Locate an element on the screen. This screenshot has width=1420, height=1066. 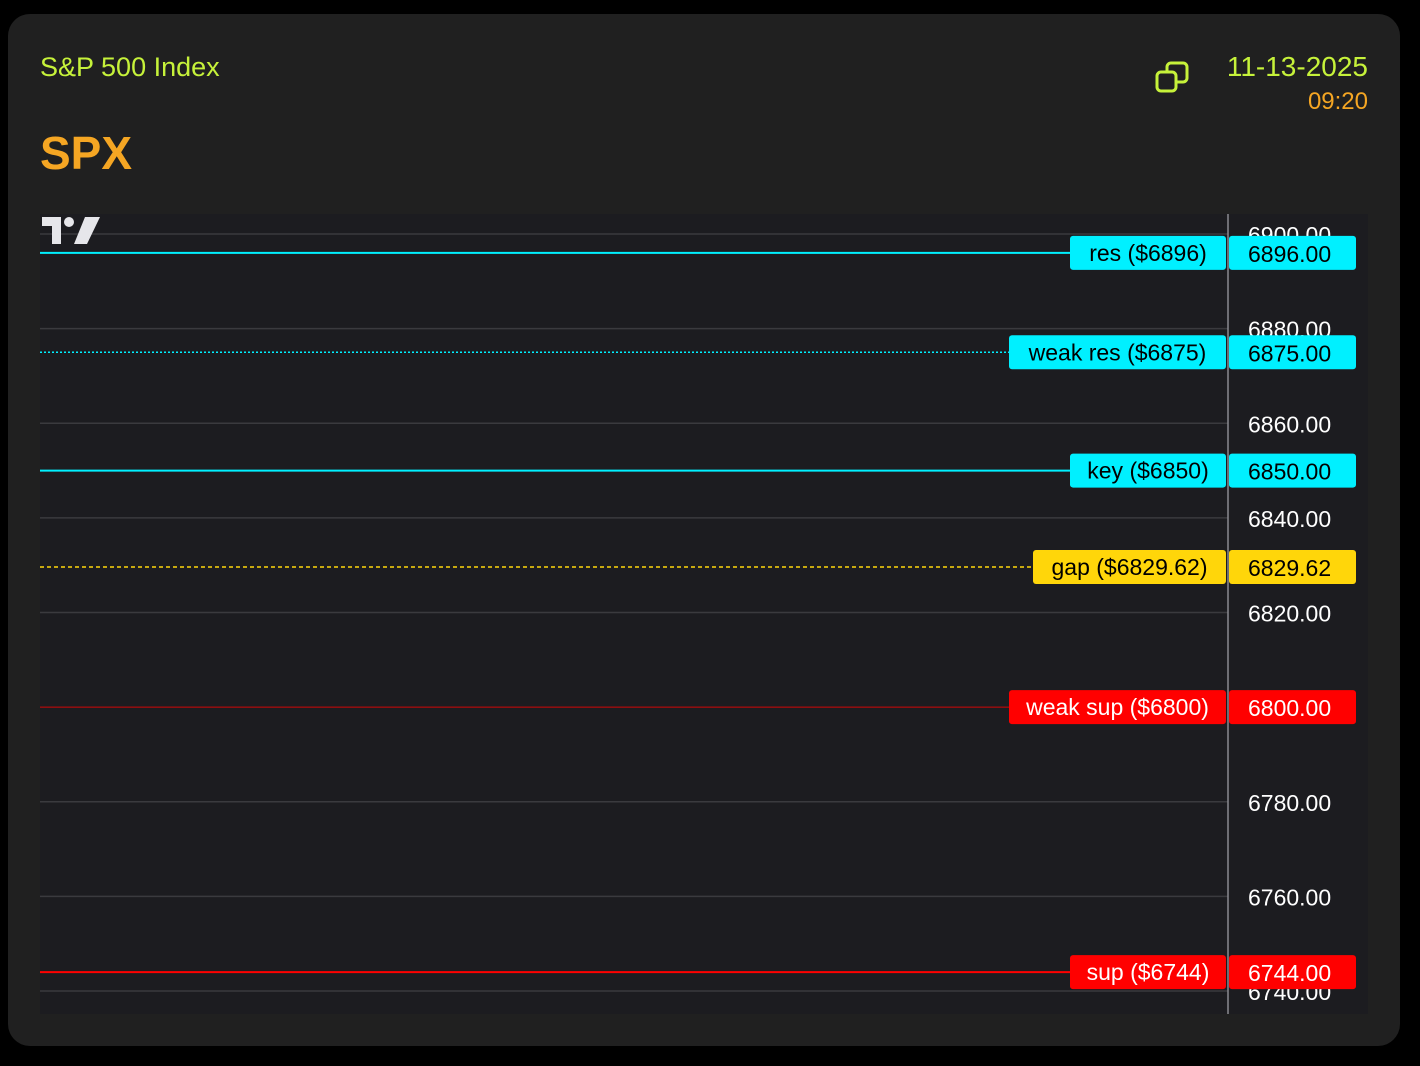
y-tick-label: 6860.00 is located at coordinates (1289, 424).